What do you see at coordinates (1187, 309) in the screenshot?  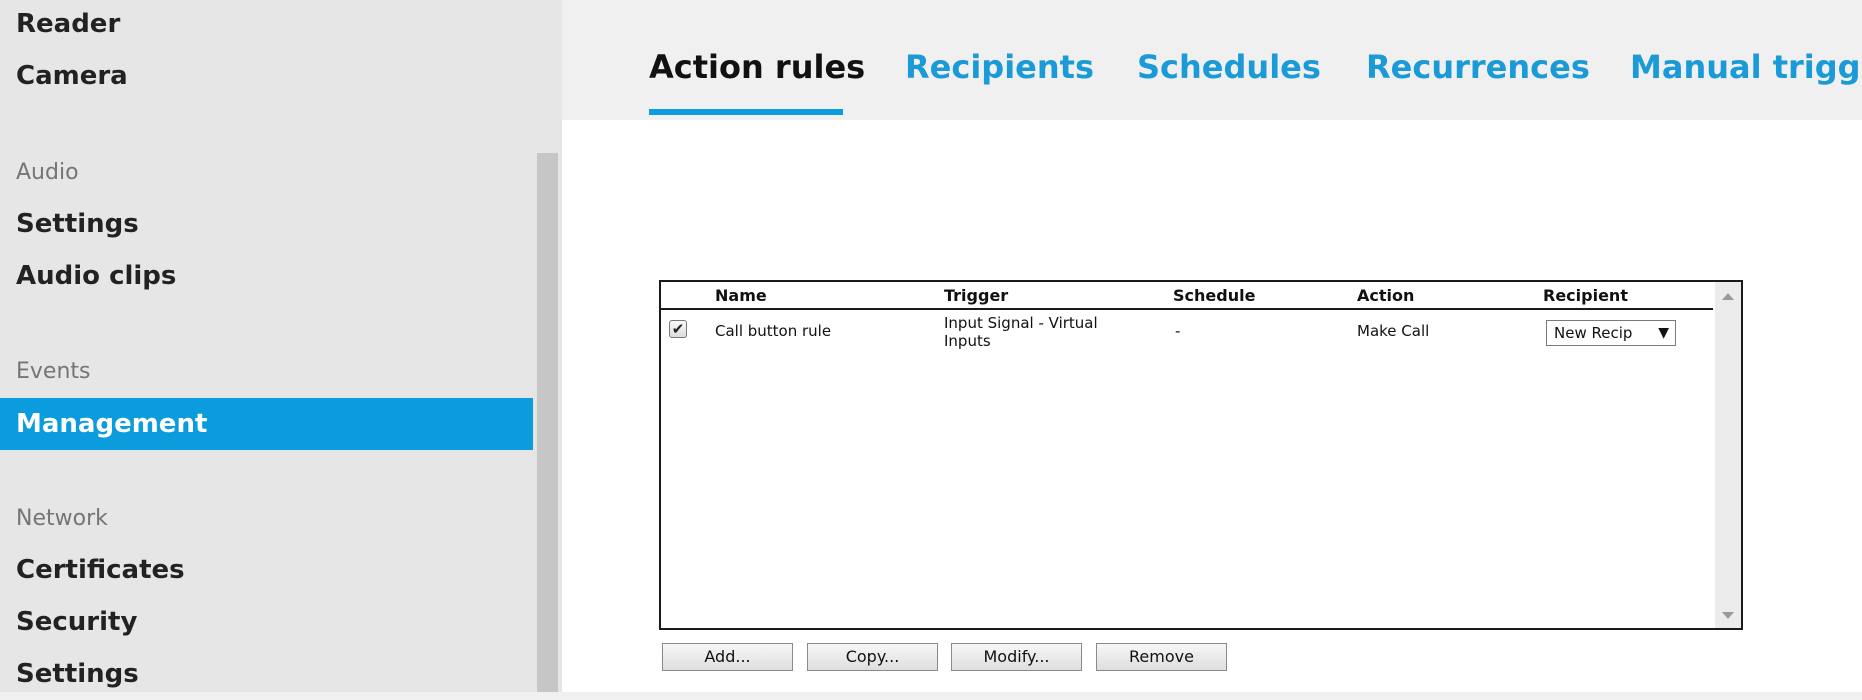 I see `header-divider` at bounding box center [1187, 309].